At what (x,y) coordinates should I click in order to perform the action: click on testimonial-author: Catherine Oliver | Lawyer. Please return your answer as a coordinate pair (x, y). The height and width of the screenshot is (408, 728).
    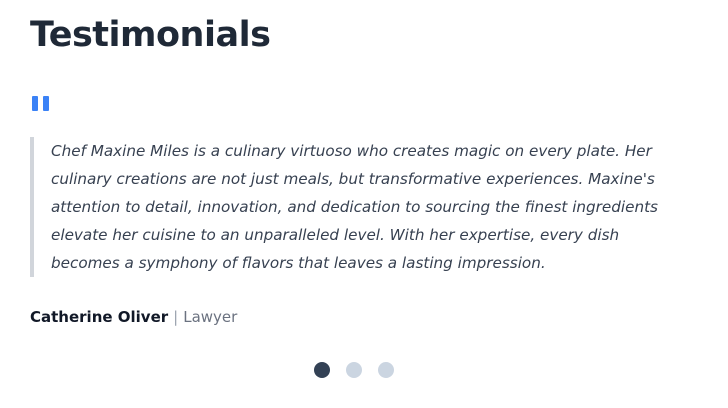
    Looking at the image, I should click on (133, 317).